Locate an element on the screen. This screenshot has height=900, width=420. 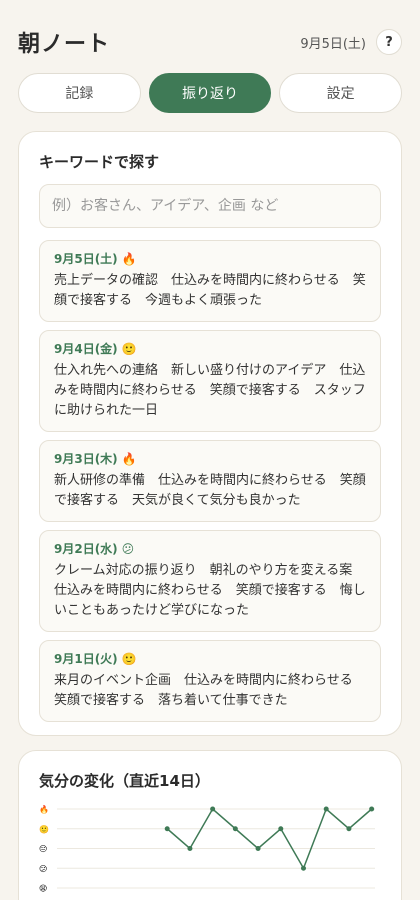
help-button: ? is located at coordinates (389, 42).